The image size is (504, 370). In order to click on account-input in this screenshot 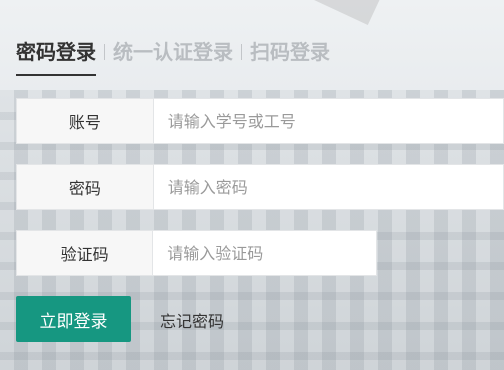, I will do `click(328, 121)`.